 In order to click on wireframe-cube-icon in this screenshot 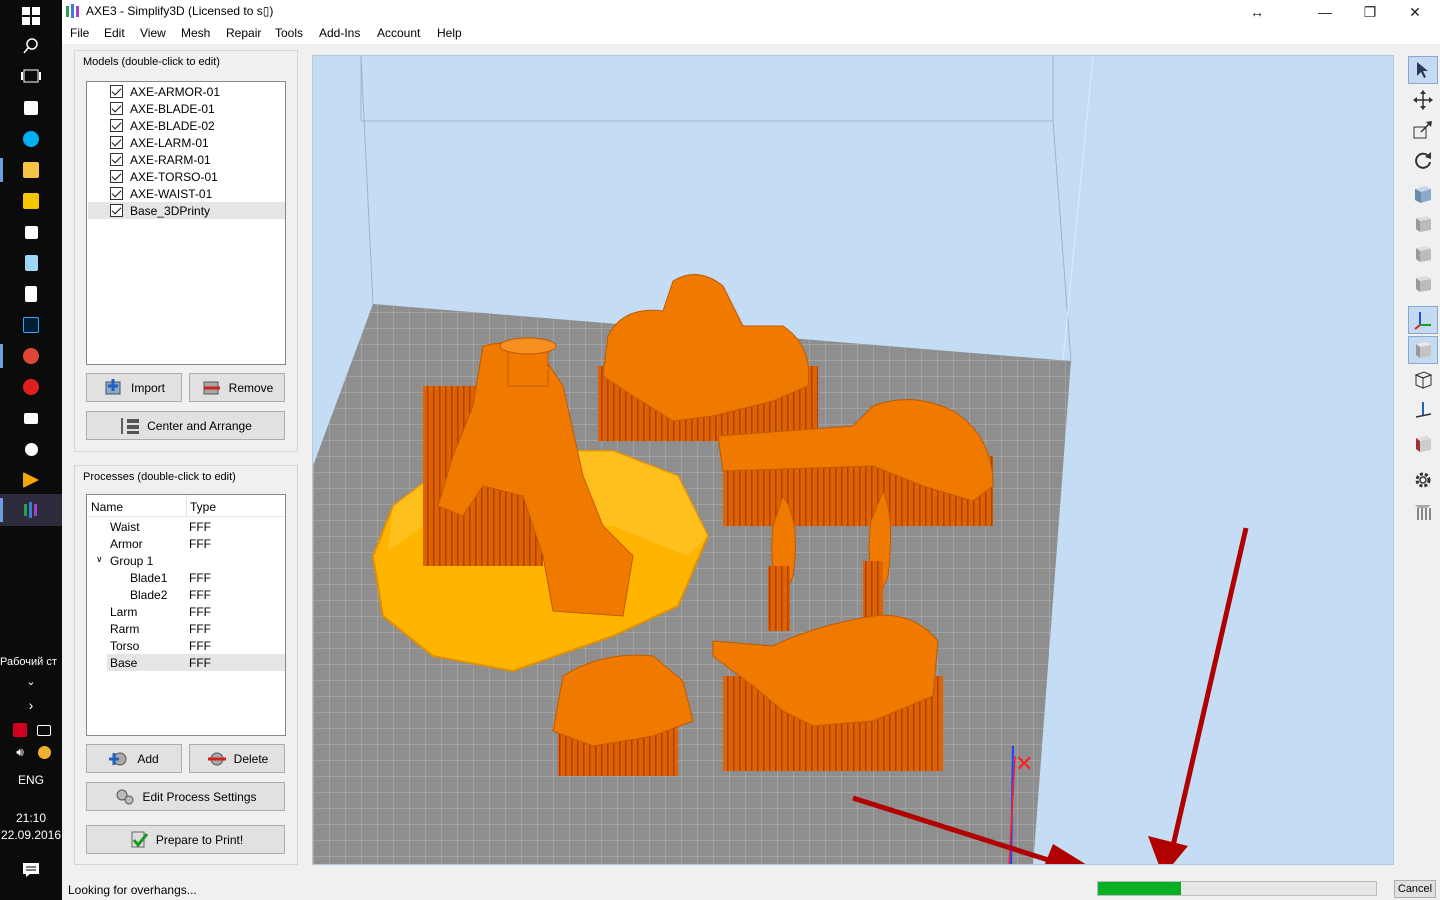, I will do `click(1423, 380)`.